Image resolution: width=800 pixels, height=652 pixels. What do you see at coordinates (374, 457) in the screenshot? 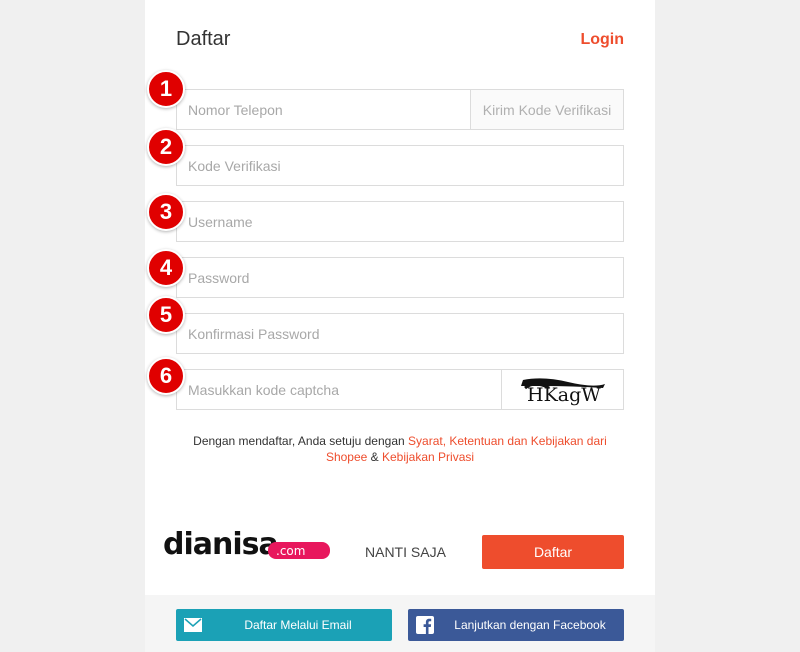
I see `terms-and: &` at bounding box center [374, 457].